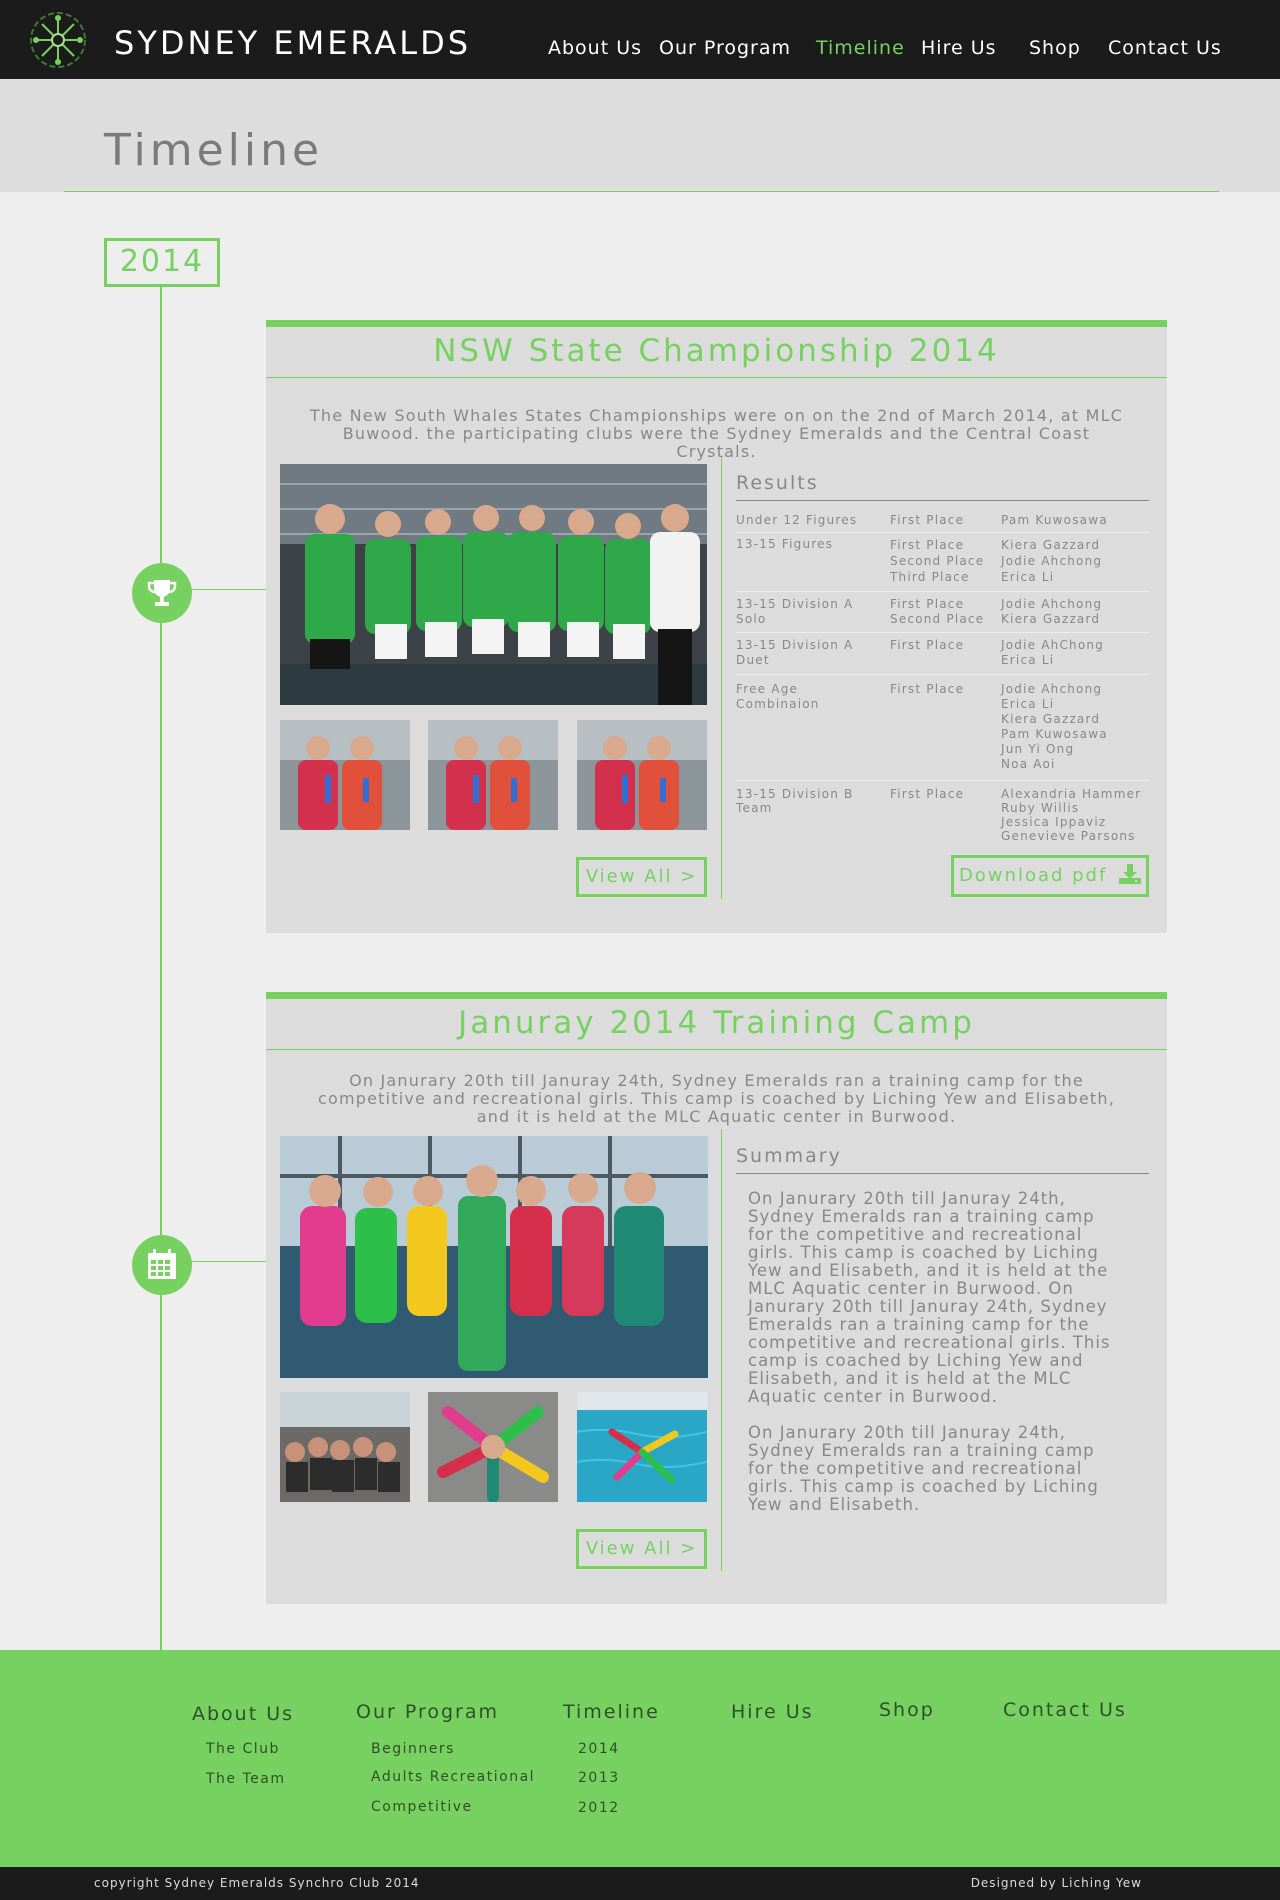  I want to click on result-event: 13-15 Division A Duet, so click(795, 652).